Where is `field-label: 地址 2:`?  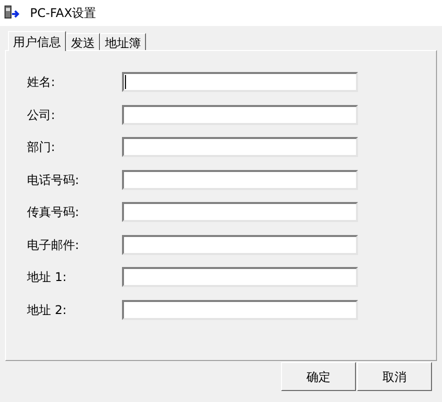 field-label: 地址 2: is located at coordinates (47, 310).